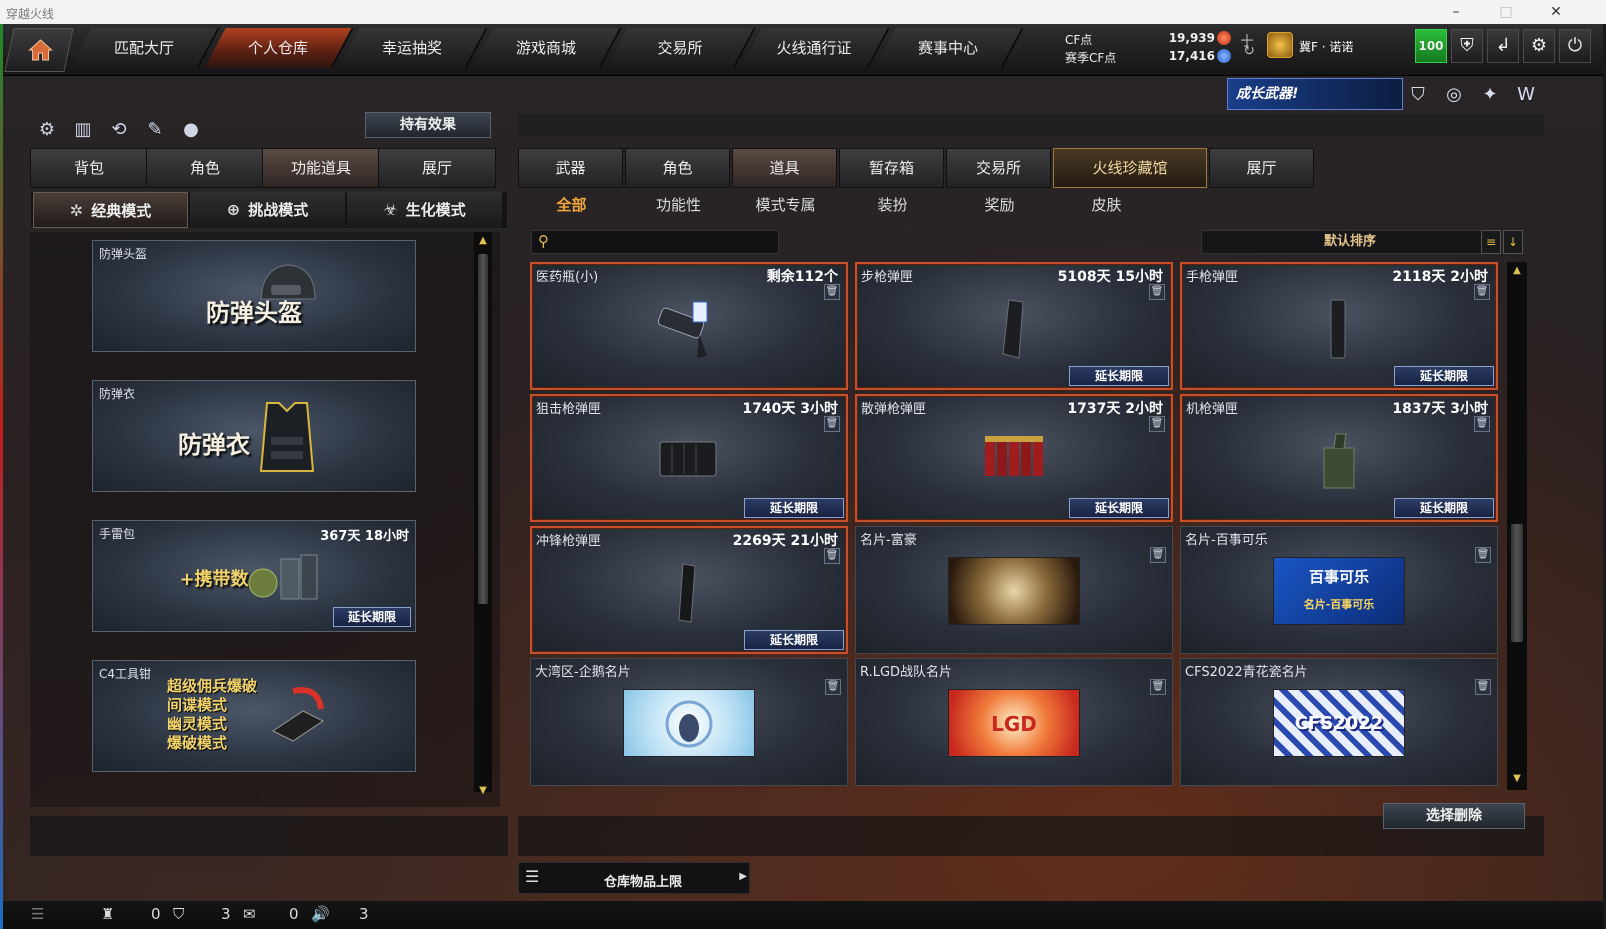  I want to click on tab-hall: 展厅, so click(1261, 168).